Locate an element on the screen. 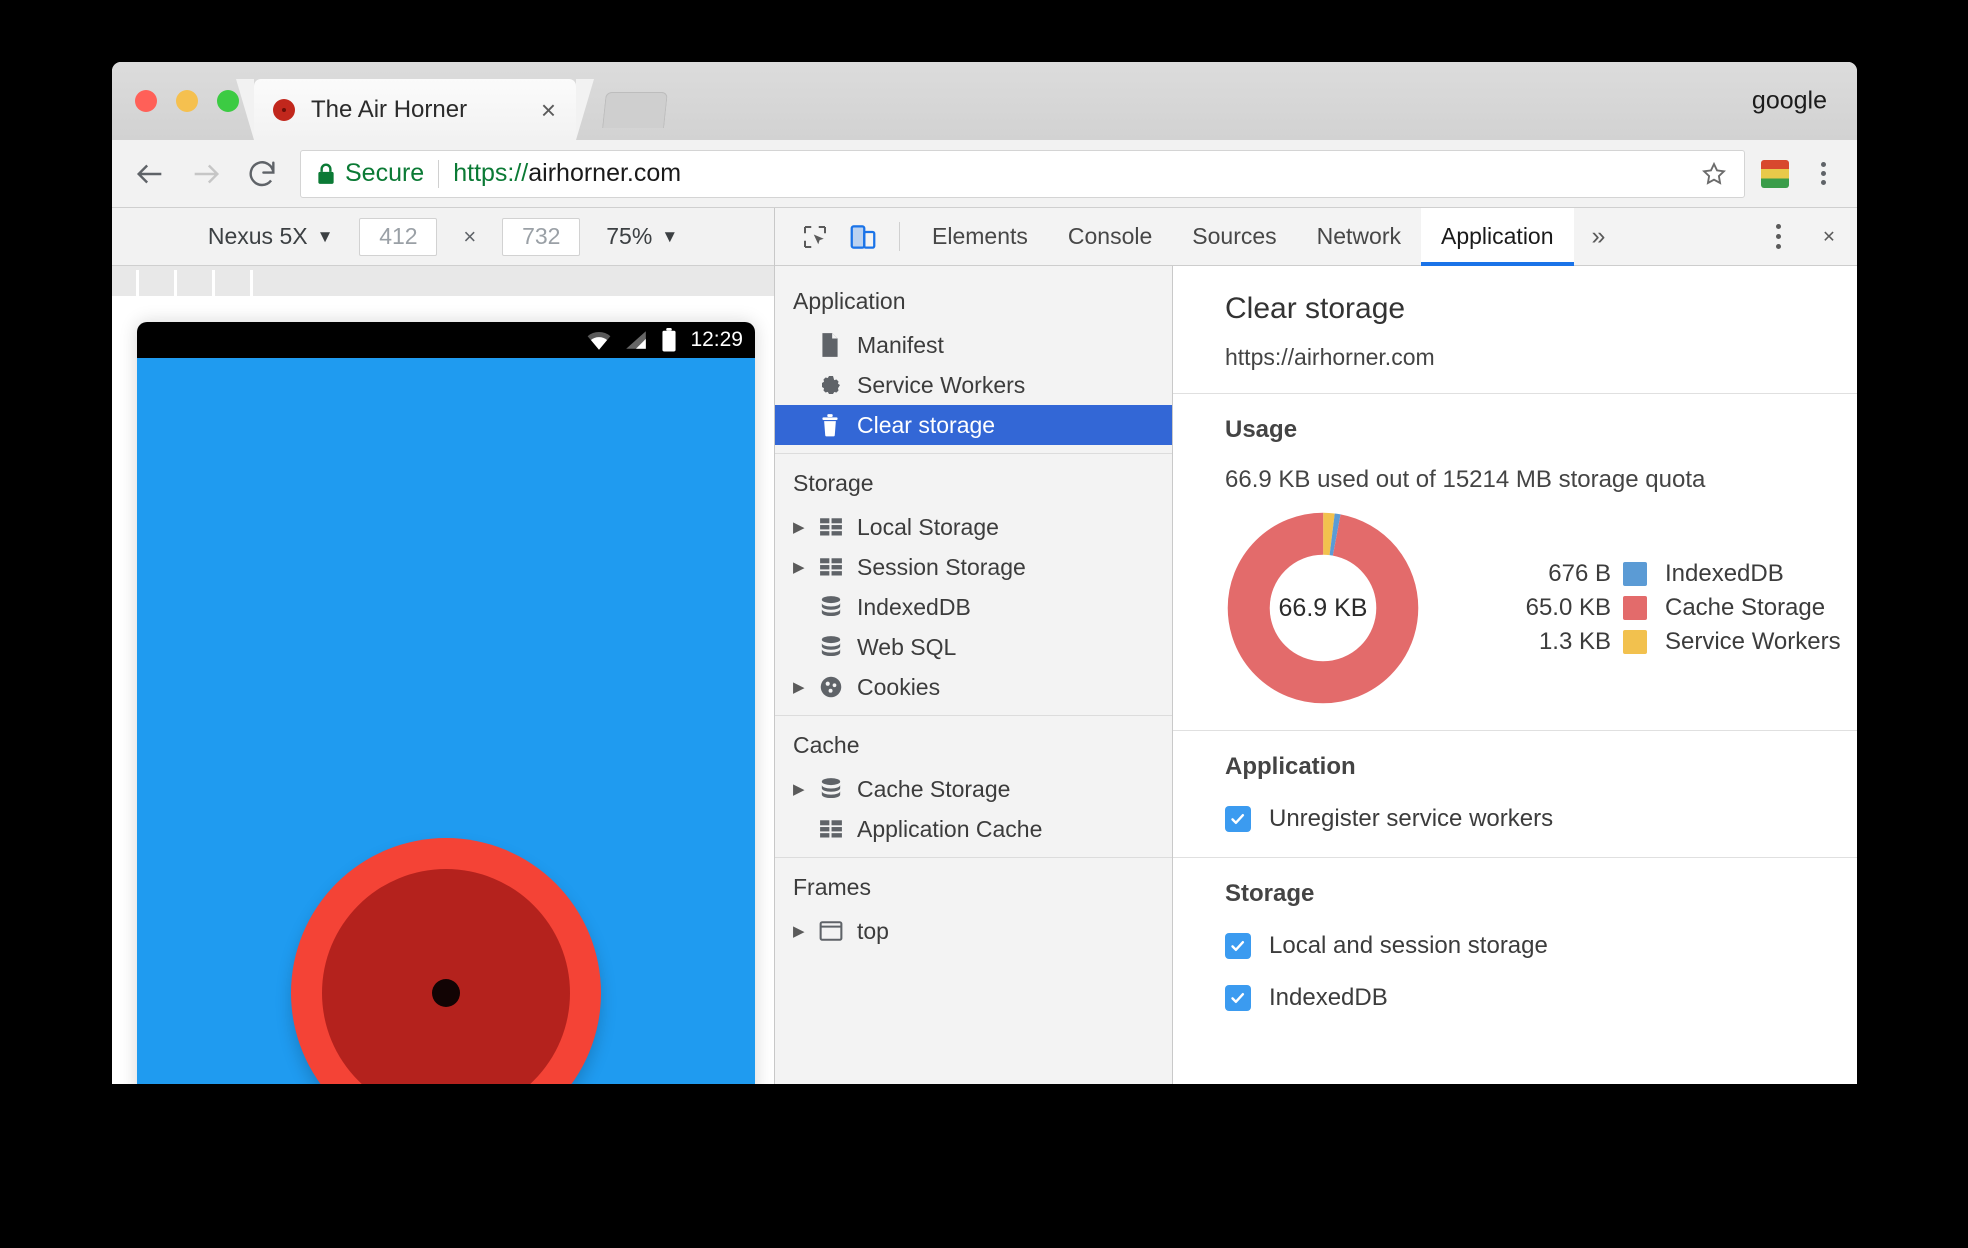 The height and width of the screenshot is (1248, 1968). signal-icon is located at coordinates (636, 340).